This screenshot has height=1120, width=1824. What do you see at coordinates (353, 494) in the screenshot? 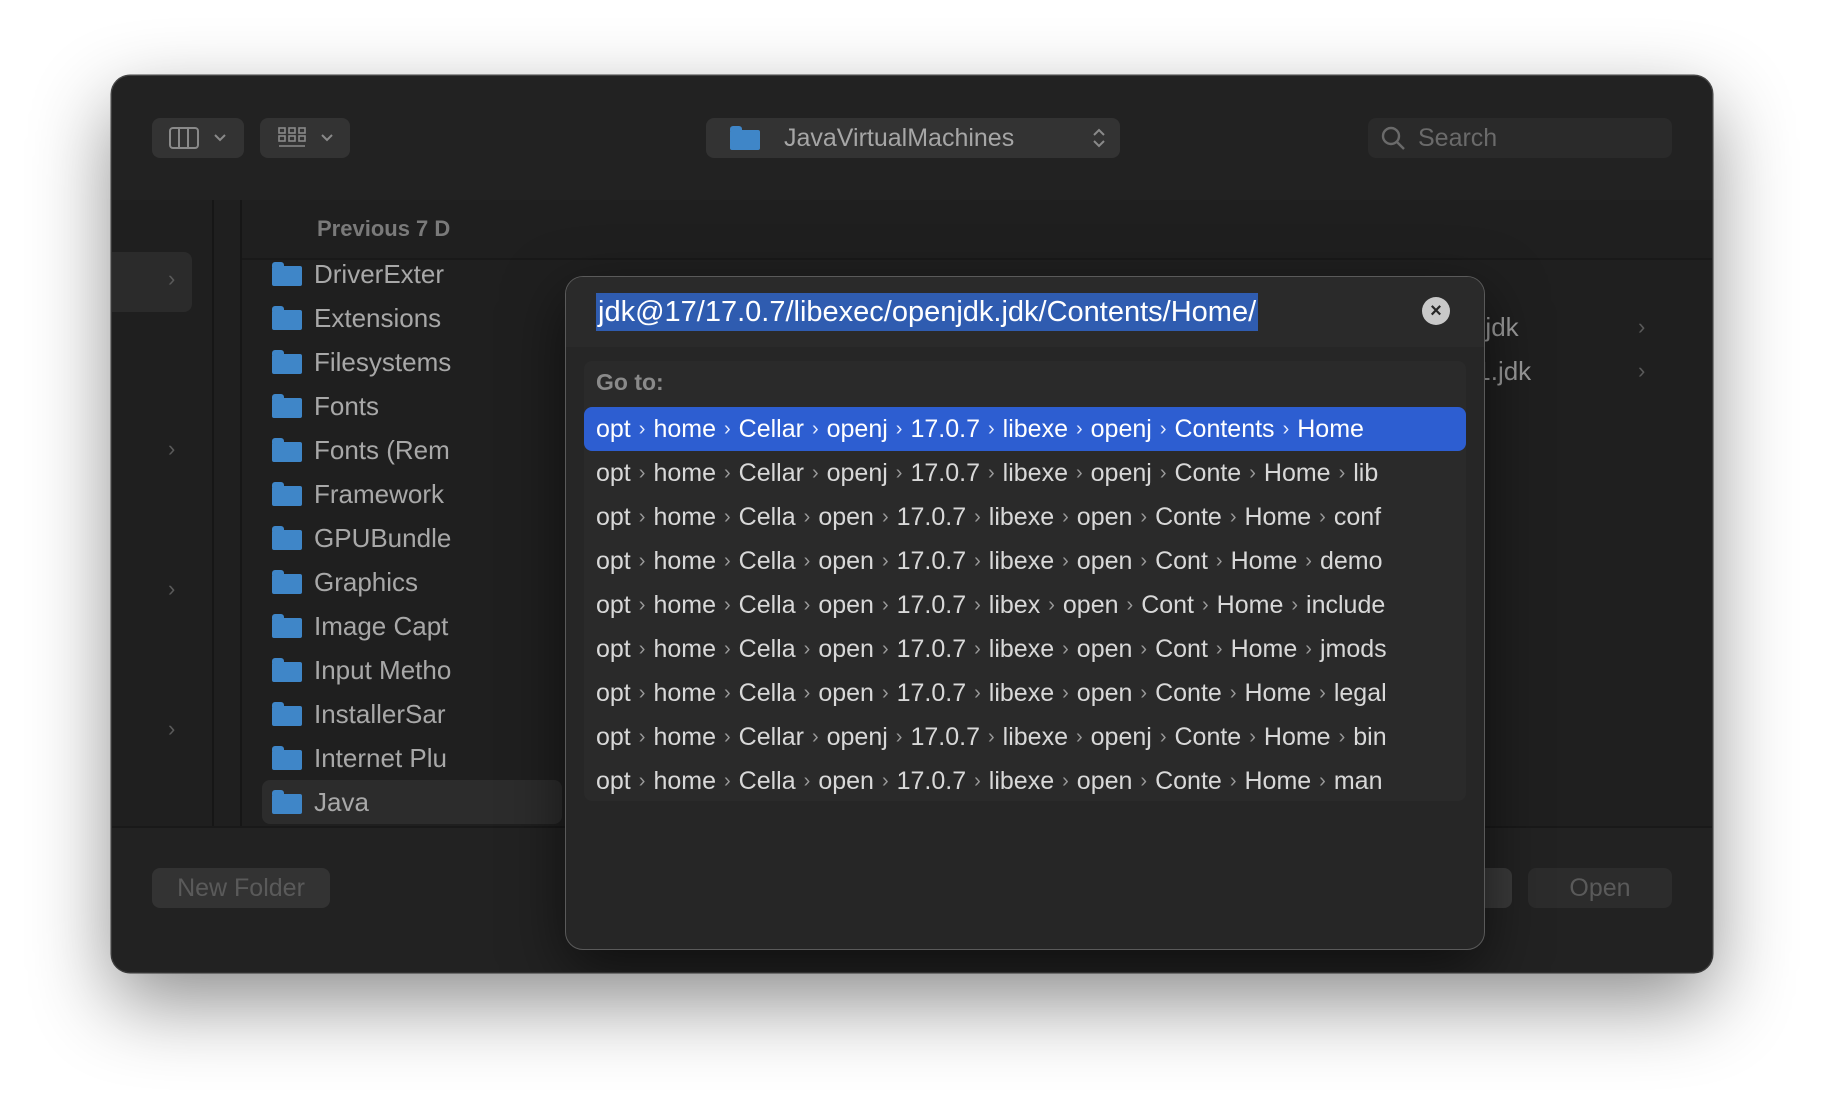
I see `folder-item: Framework` at bounding box center [353, 494].